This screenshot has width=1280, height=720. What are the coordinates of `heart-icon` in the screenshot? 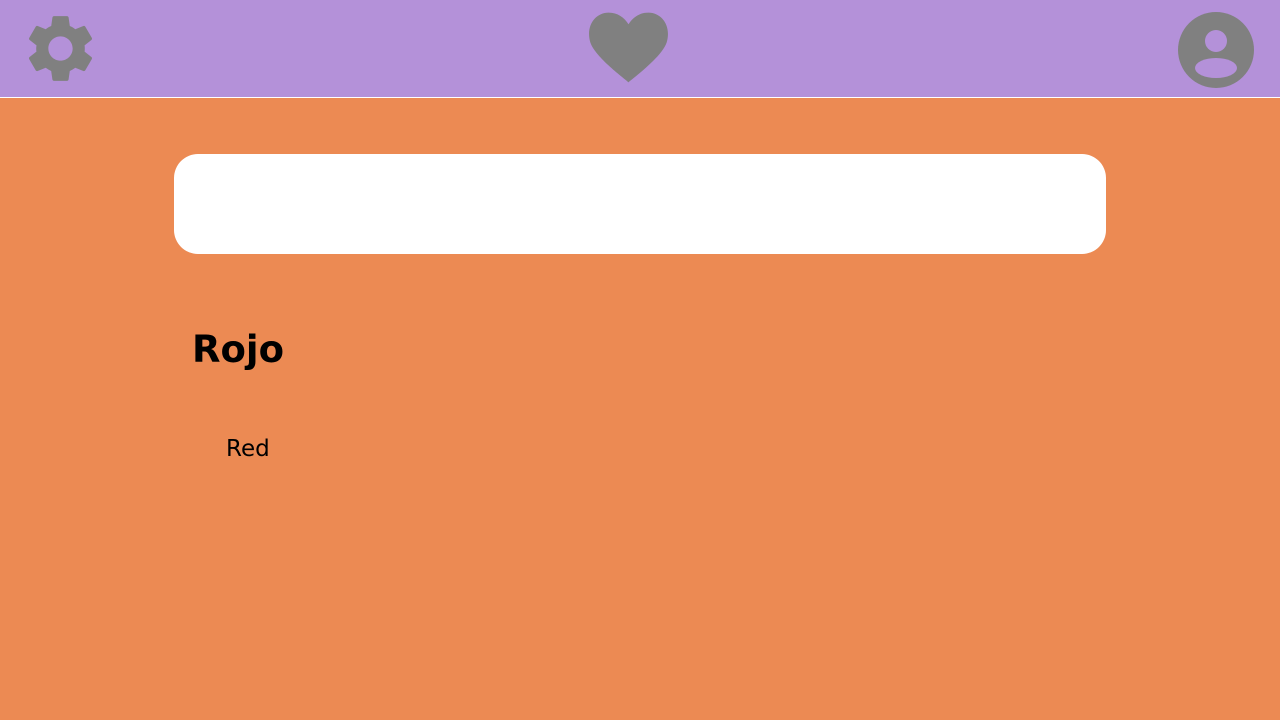 It's located at (628, 47).